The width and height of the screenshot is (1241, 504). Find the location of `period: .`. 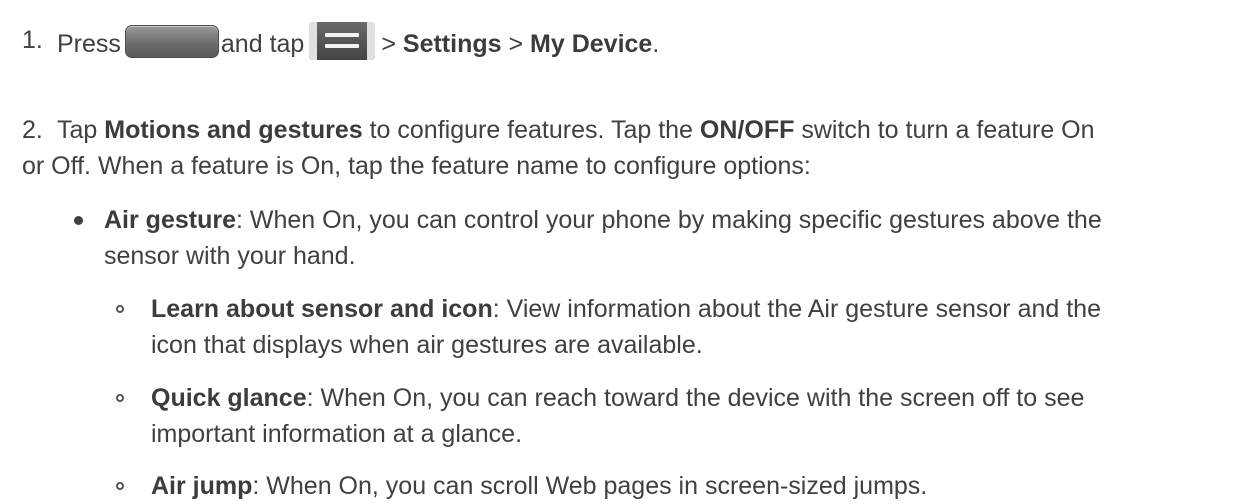

period: . is located at coordinates (656, 44).